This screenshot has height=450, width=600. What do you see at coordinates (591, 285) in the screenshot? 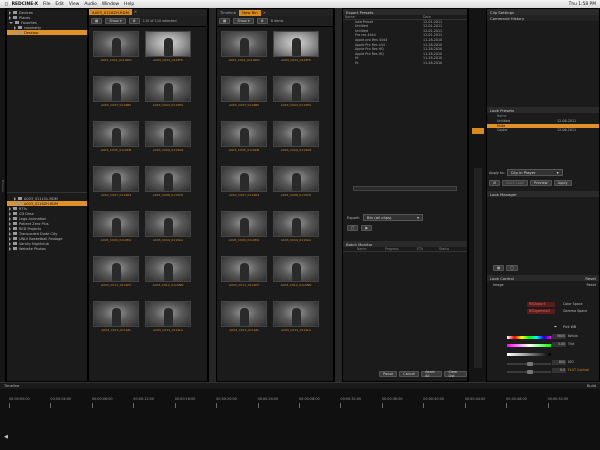
I see `image-section-reset: Reset` at bounding box center [591, 285].